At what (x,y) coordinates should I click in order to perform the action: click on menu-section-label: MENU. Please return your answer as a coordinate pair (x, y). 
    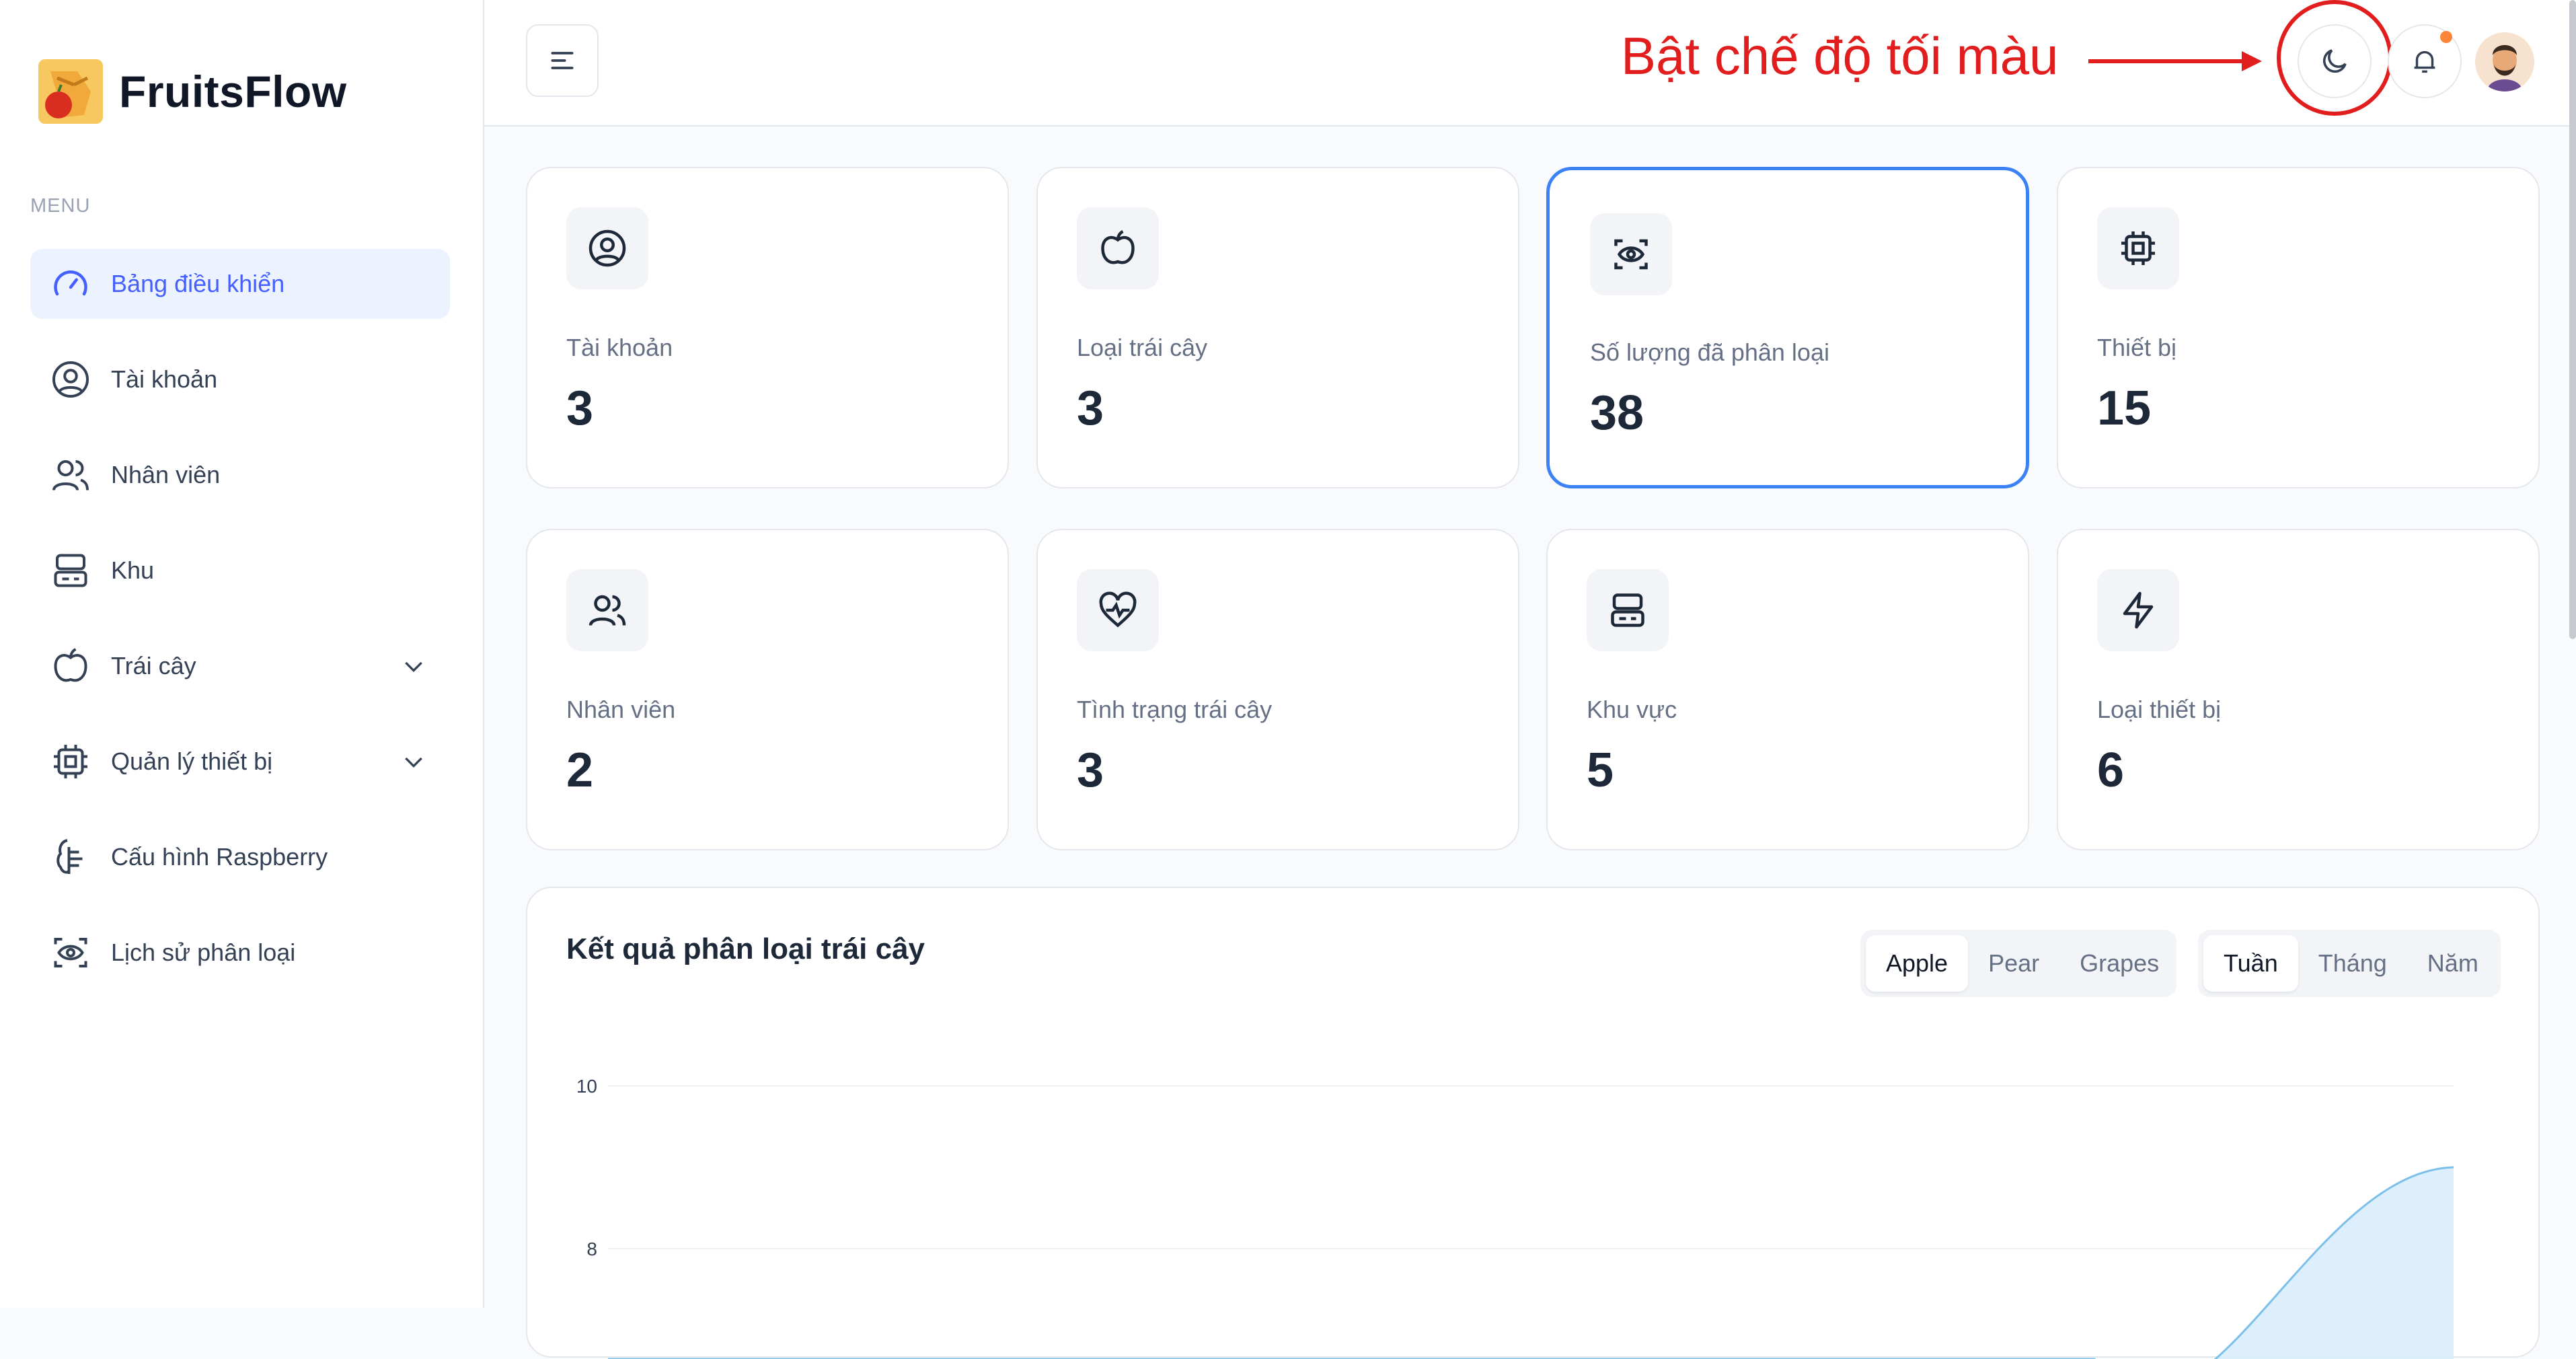
    Looking at the image, I should click on (60, 206).